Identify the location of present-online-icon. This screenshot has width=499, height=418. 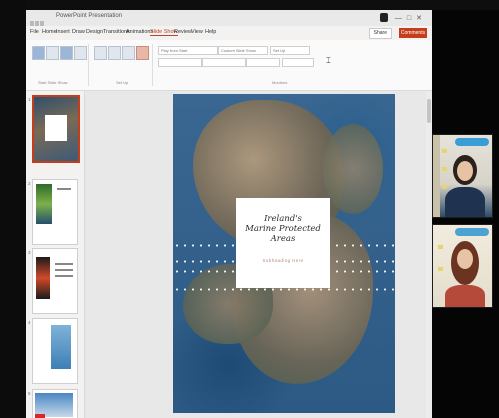
(66, 53).